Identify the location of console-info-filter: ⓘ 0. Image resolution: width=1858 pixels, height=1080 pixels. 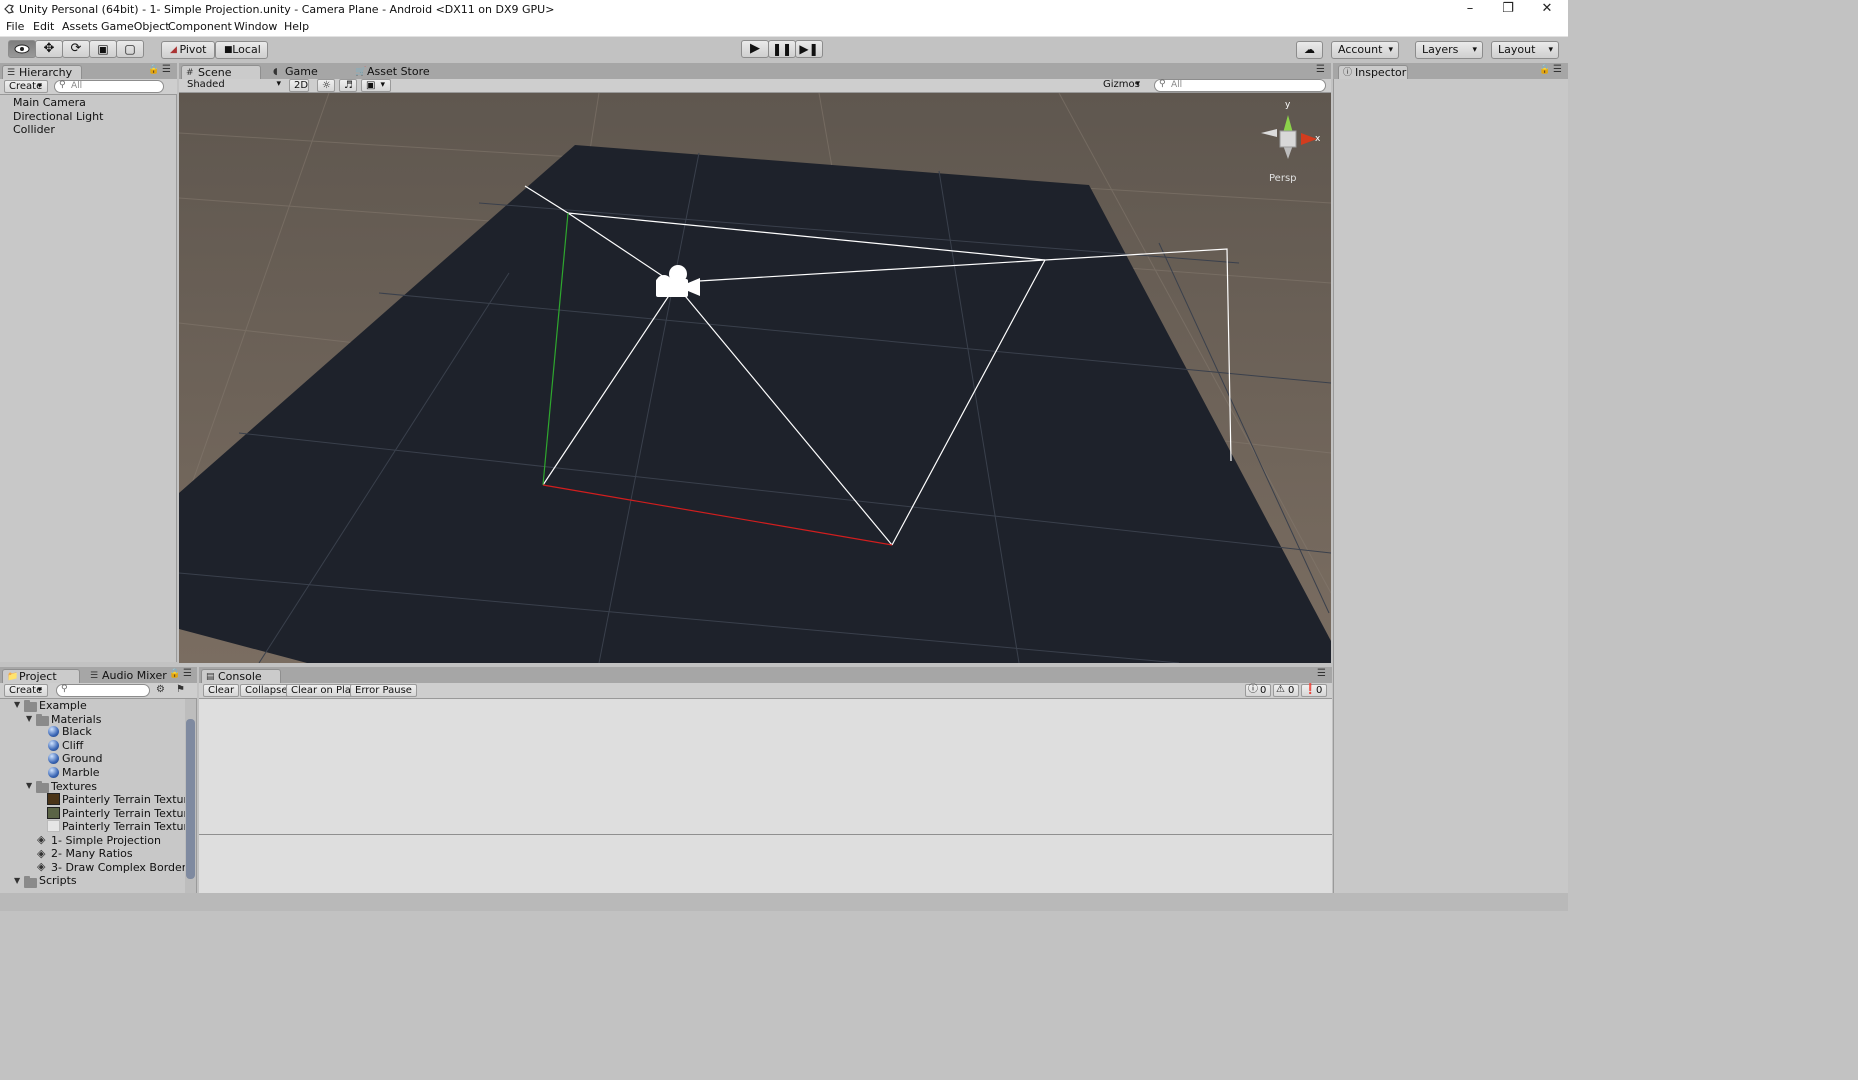
(1258, 690).